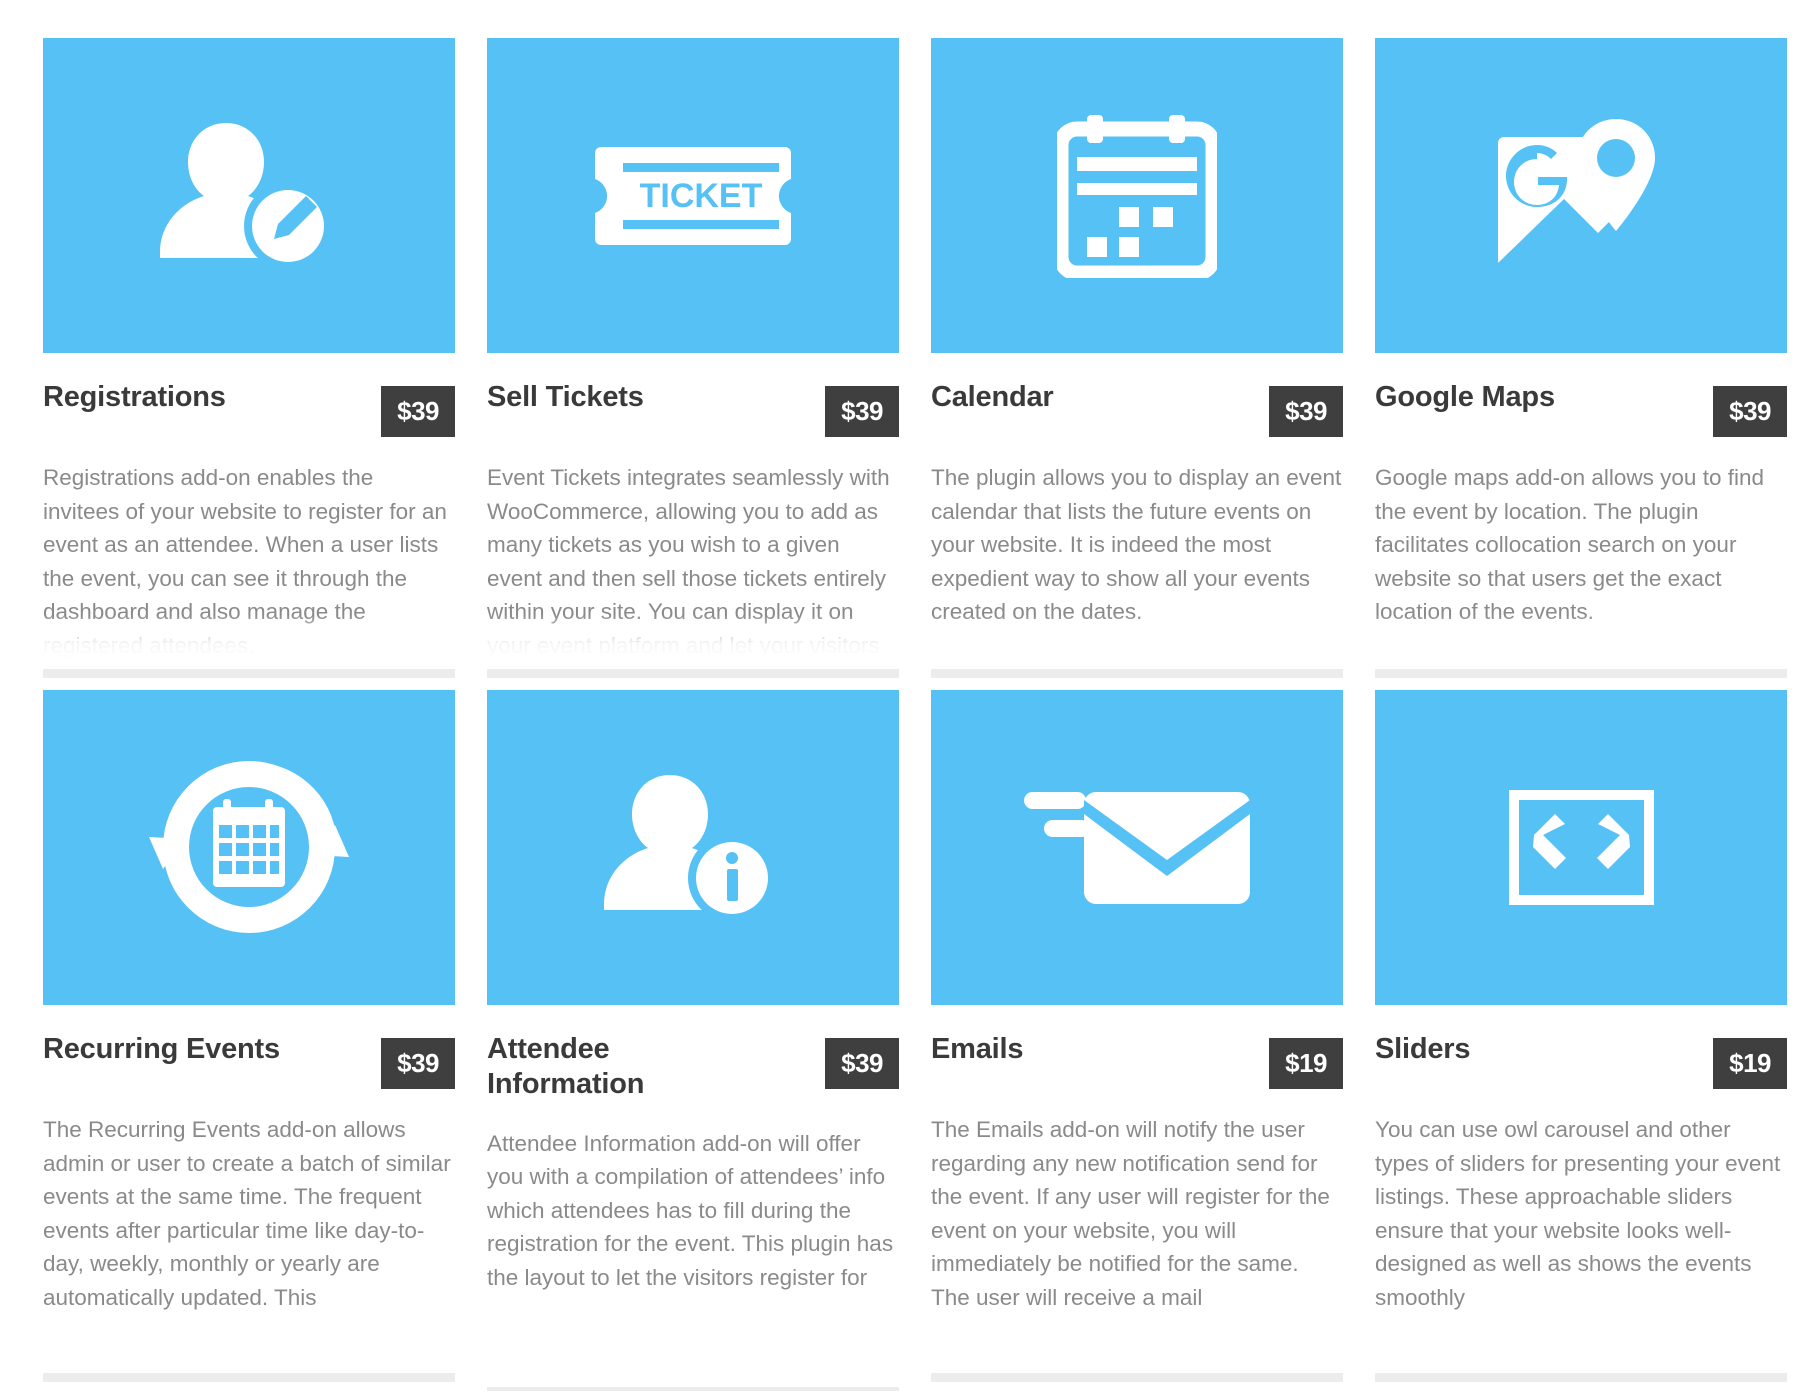  What do you see at coordinates (1137, 1060) in the screenshot?
I see `card-header: Emails $19` at bounding box center [1137, 1060].